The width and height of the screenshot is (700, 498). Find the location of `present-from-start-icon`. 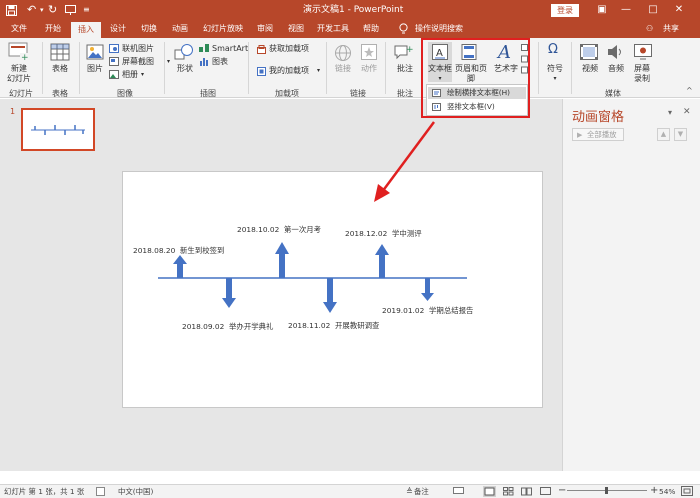

present-from-start-icon is located at coordinates (70, 11).